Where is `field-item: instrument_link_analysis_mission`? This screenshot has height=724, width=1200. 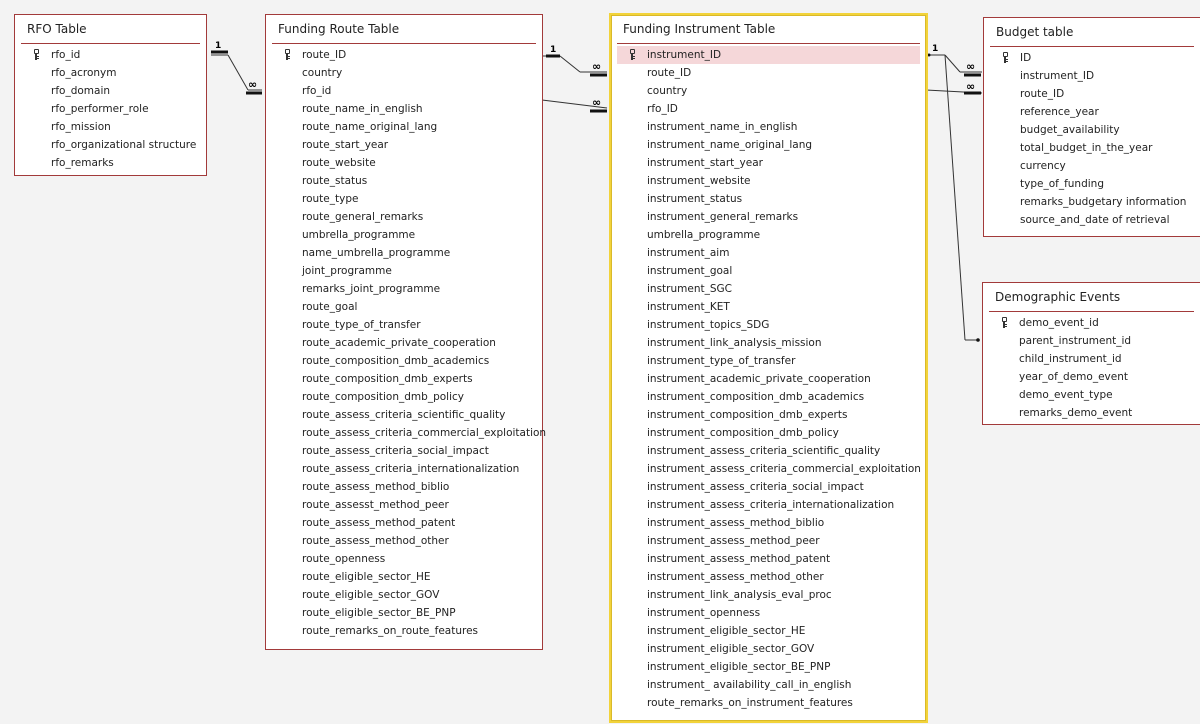 field-item: instrument_link_analysis_mission is located at coordinates (768, 343).